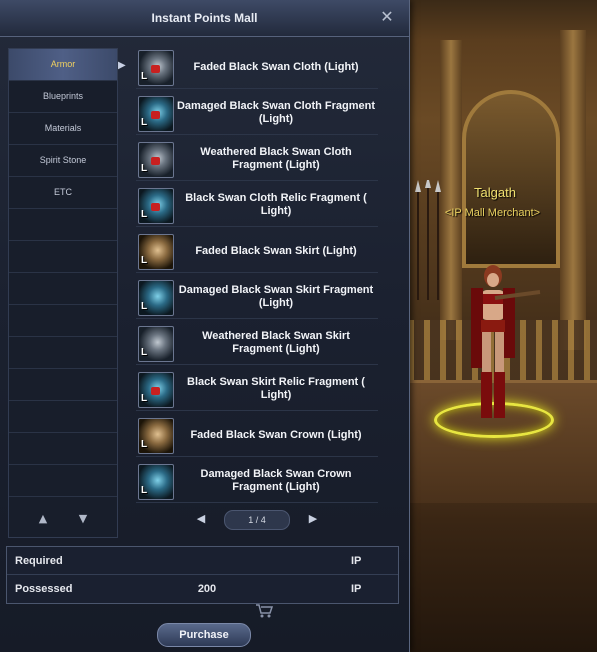 This screenshot has width=597, height=652. Describe the element at coordinates (387, 17) in the screenshot. I see `close-icon: ✕` at that location.